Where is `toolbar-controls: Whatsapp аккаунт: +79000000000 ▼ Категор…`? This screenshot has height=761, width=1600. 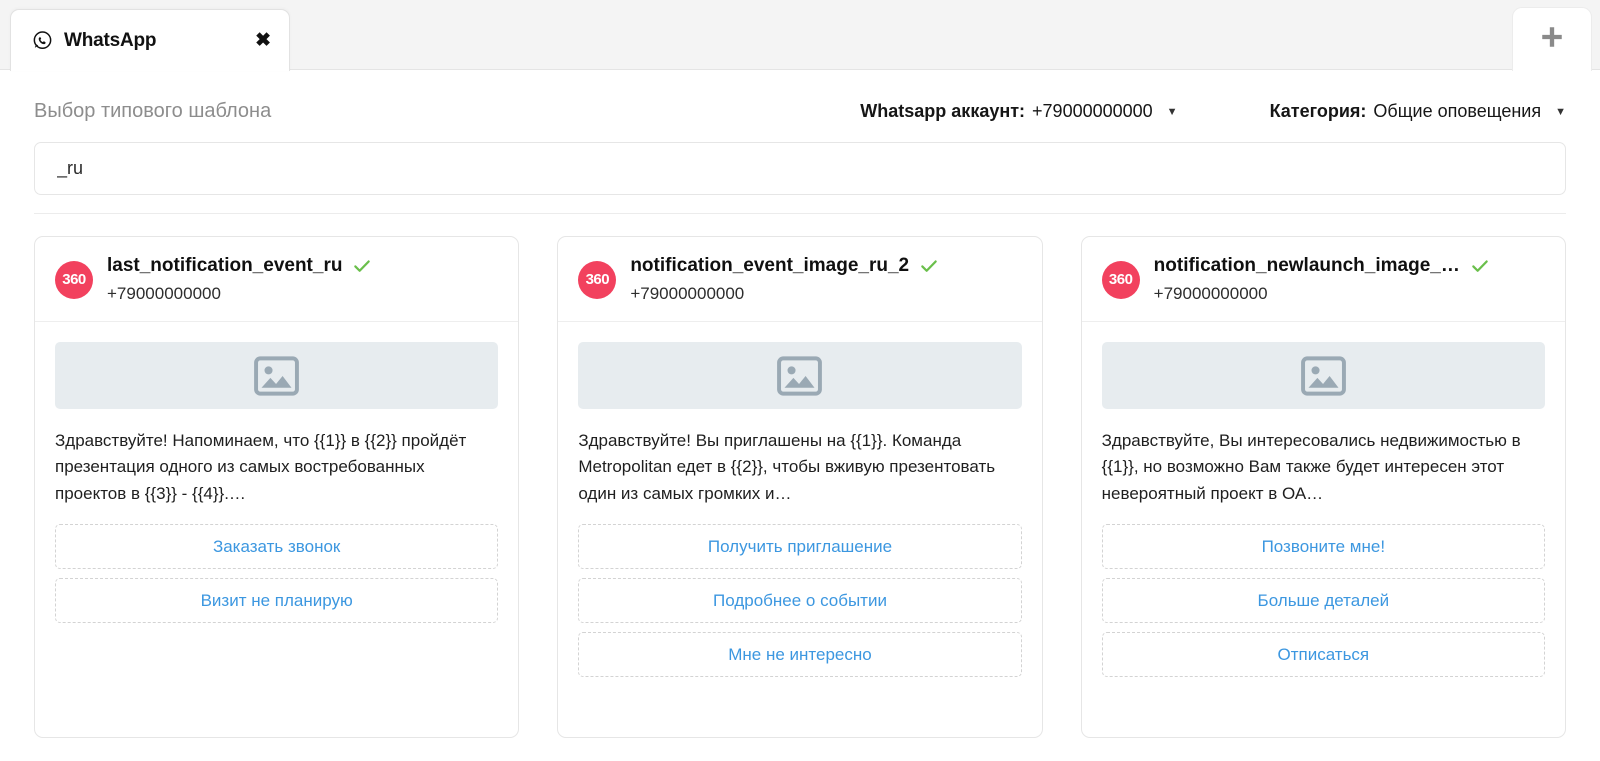
toolbar-controls: Whatsapp аккаунт: +79000000000 ▼ Категор… is located at coordinates (1213, 111).